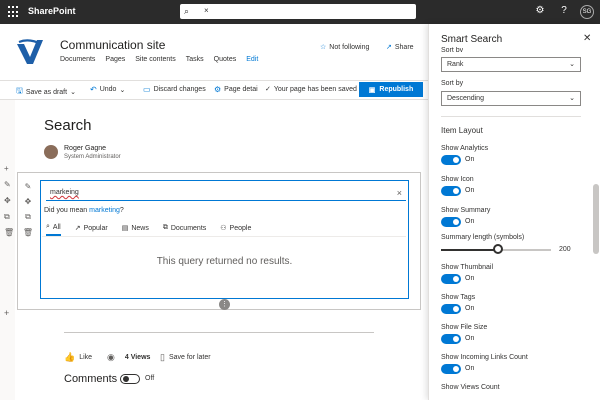 The height and width of the screenshot is (400, 600). Describe the element at coordinates (112, 45) in the screenshot. I see `site-title: Communication site` at that location.